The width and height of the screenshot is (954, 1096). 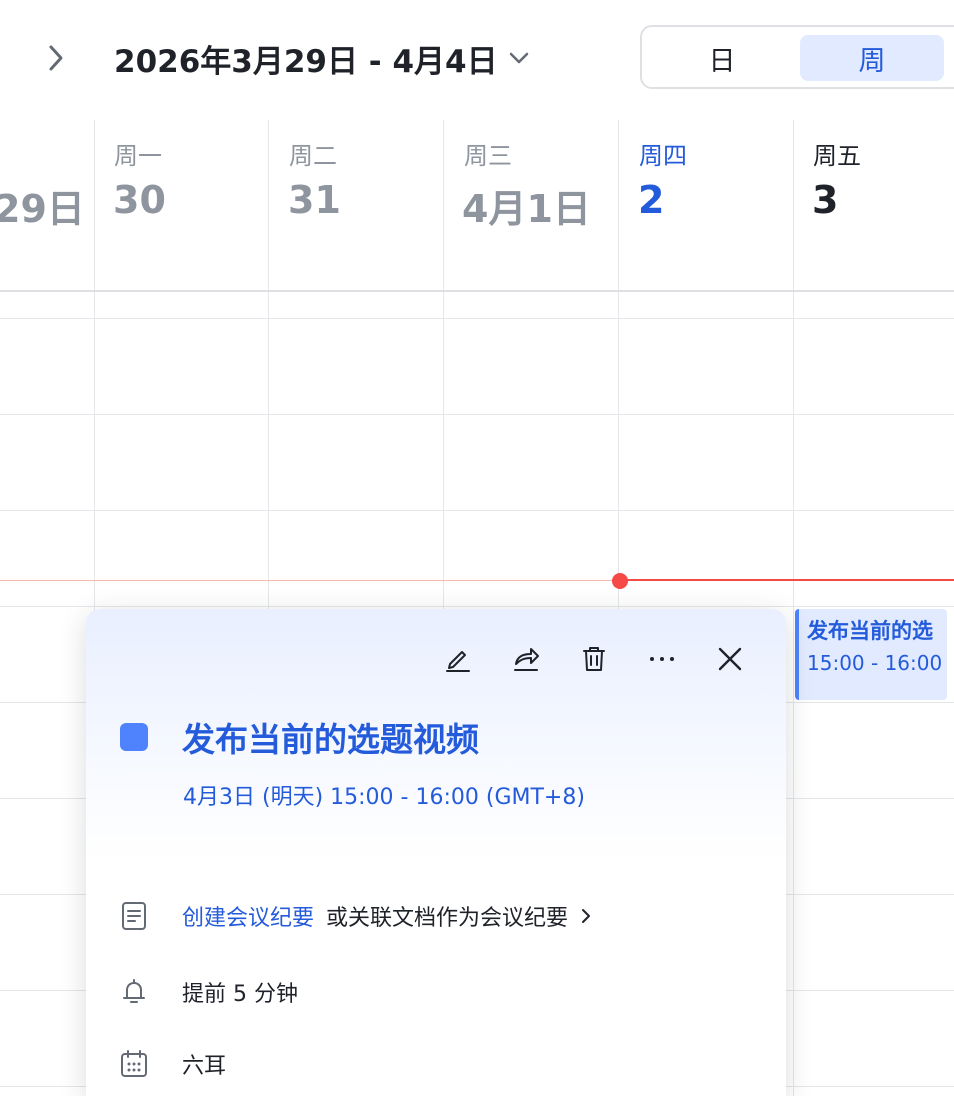 What do you see at coordinates (447, 918) in the screenshot?
I see `link-document-label: 或关联文档作为会议纪要` at bounding box center [447, 918].